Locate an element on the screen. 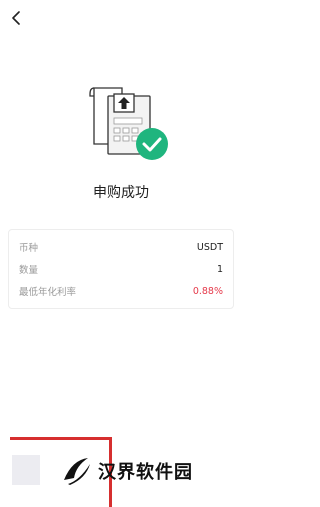 The image size is (320, 507). back-button is located at coordinates (16, 18).